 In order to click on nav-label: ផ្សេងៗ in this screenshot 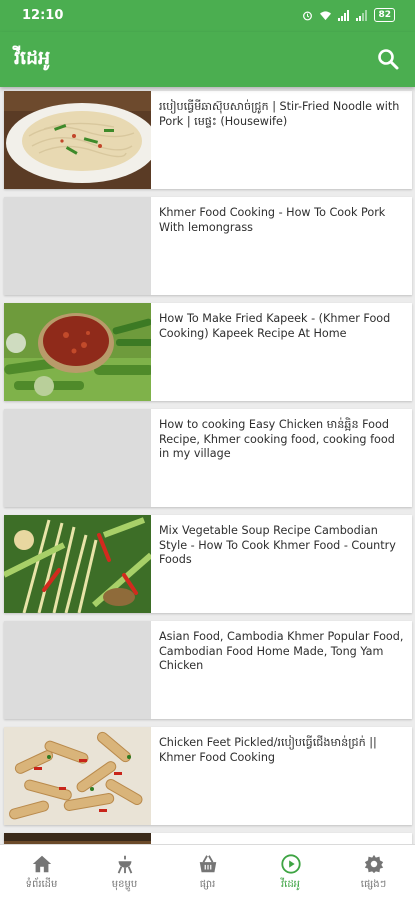, I will do `click(373, 884)`.